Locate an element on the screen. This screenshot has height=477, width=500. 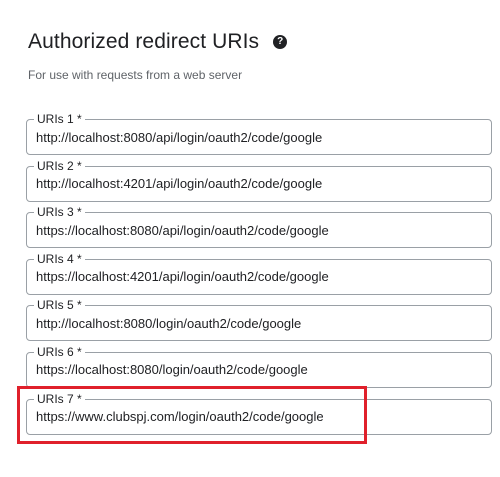
uri-label: URIs 5 * is located at coordinates (59, 305).